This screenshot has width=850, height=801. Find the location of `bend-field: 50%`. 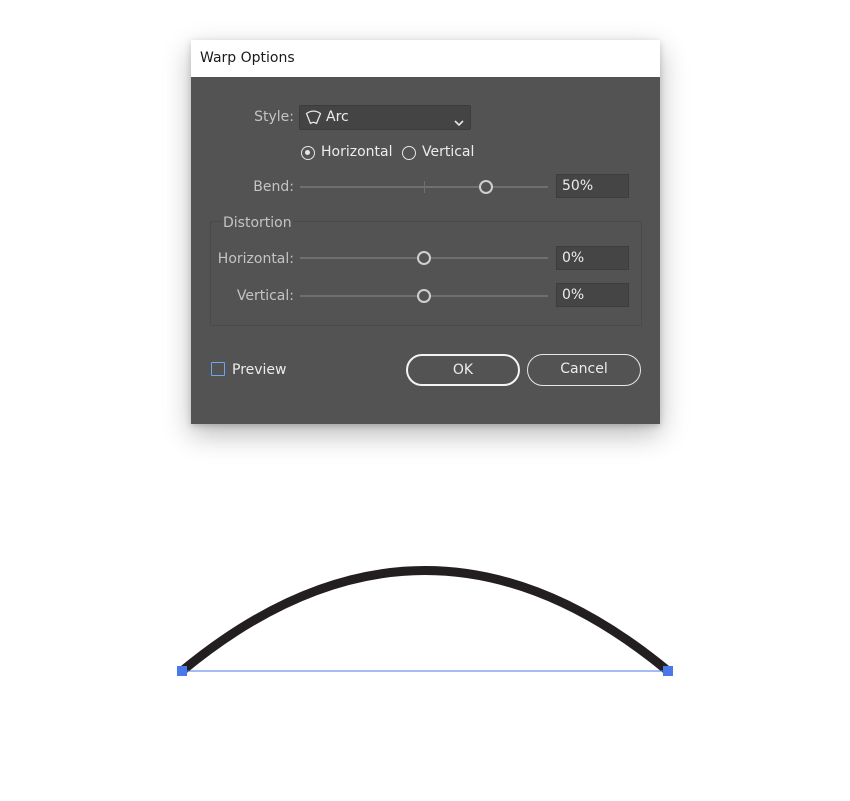

bend-field: 50% is located at coordinates (592, 186).